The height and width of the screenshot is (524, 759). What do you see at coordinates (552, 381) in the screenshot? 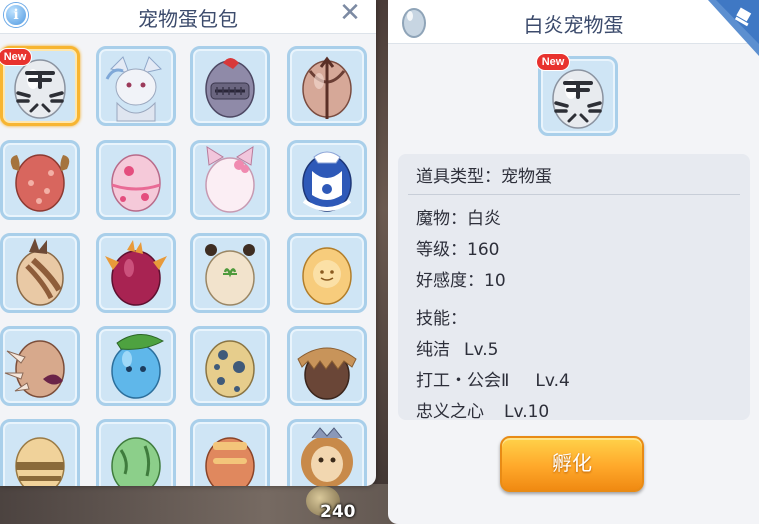
I see `skill-level: Lv.4` at bounding box center [552, 381].